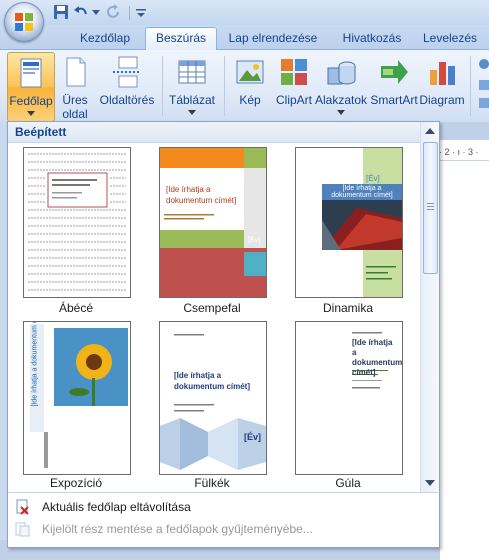 This screenshot has height=560, width=489. I want to click on save-selection-icon, so click(22, 529).